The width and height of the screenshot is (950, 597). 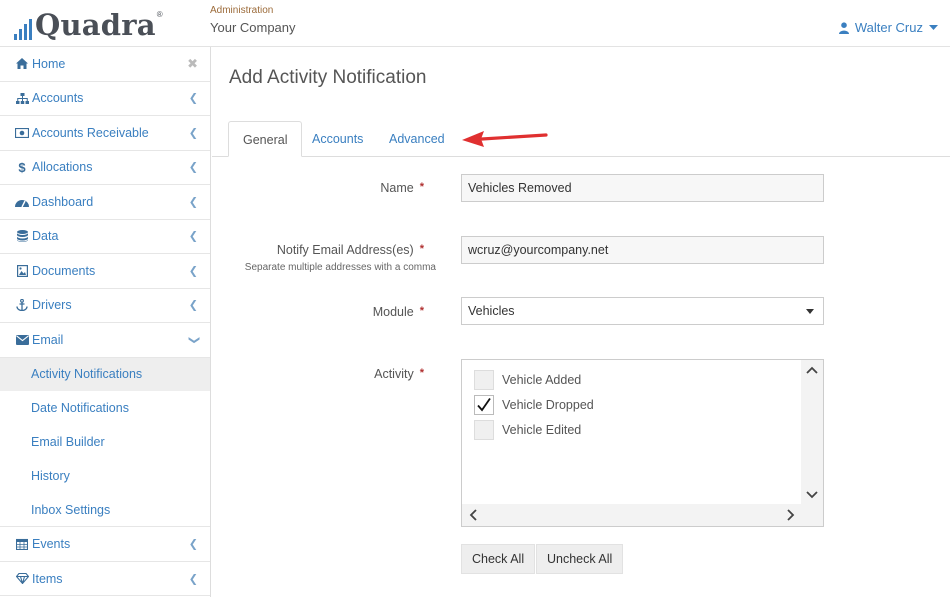 What do you see at coordinates (105, 510) in the screenshot?
I see `sidebar-subitem-inbox-settings: Inbox Settings` at bounding box center [105, 510].